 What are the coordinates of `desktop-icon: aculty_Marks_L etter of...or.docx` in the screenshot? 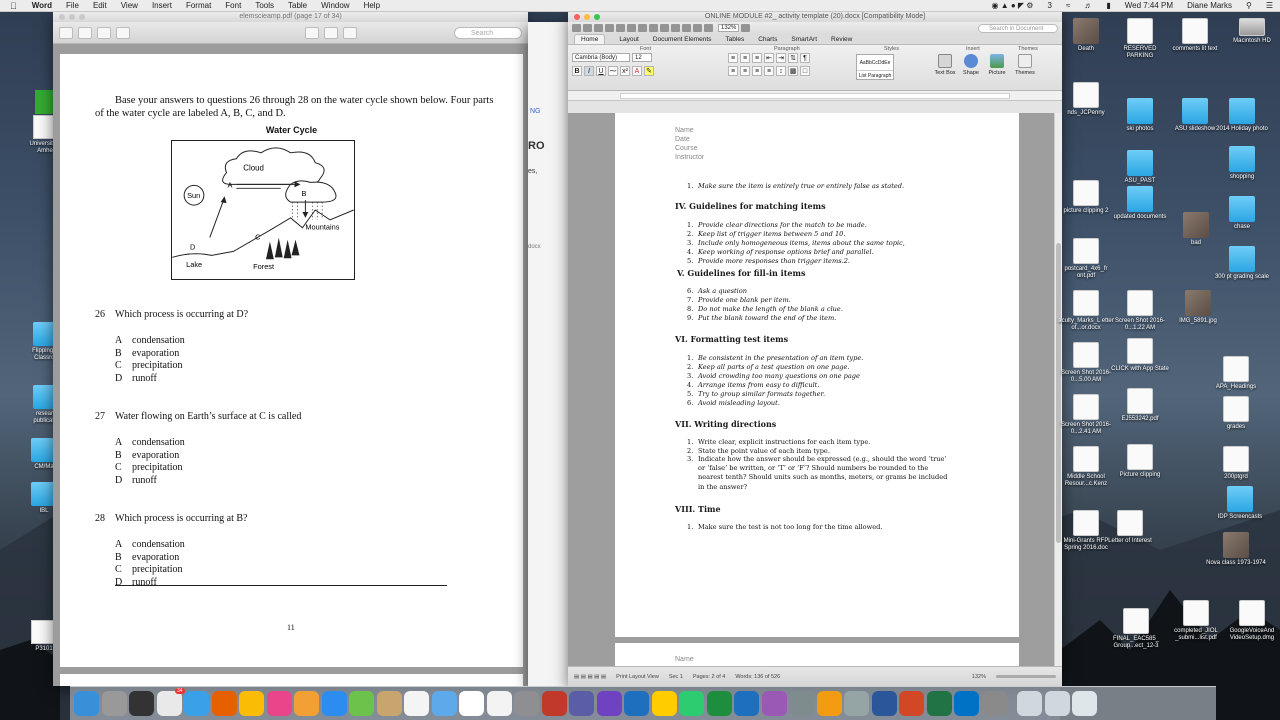 It's located at (1086, 311).